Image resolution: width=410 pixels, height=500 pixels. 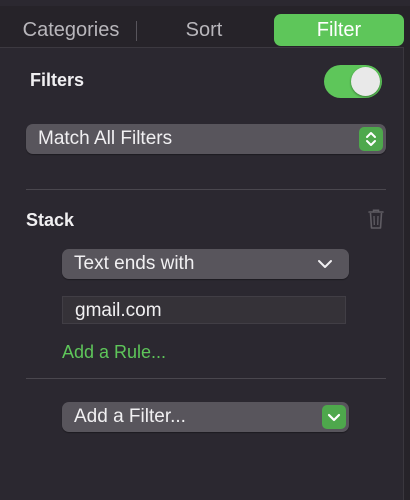 I want to click on match-mode-label: Match All Filters, so click(x=105, y=138).